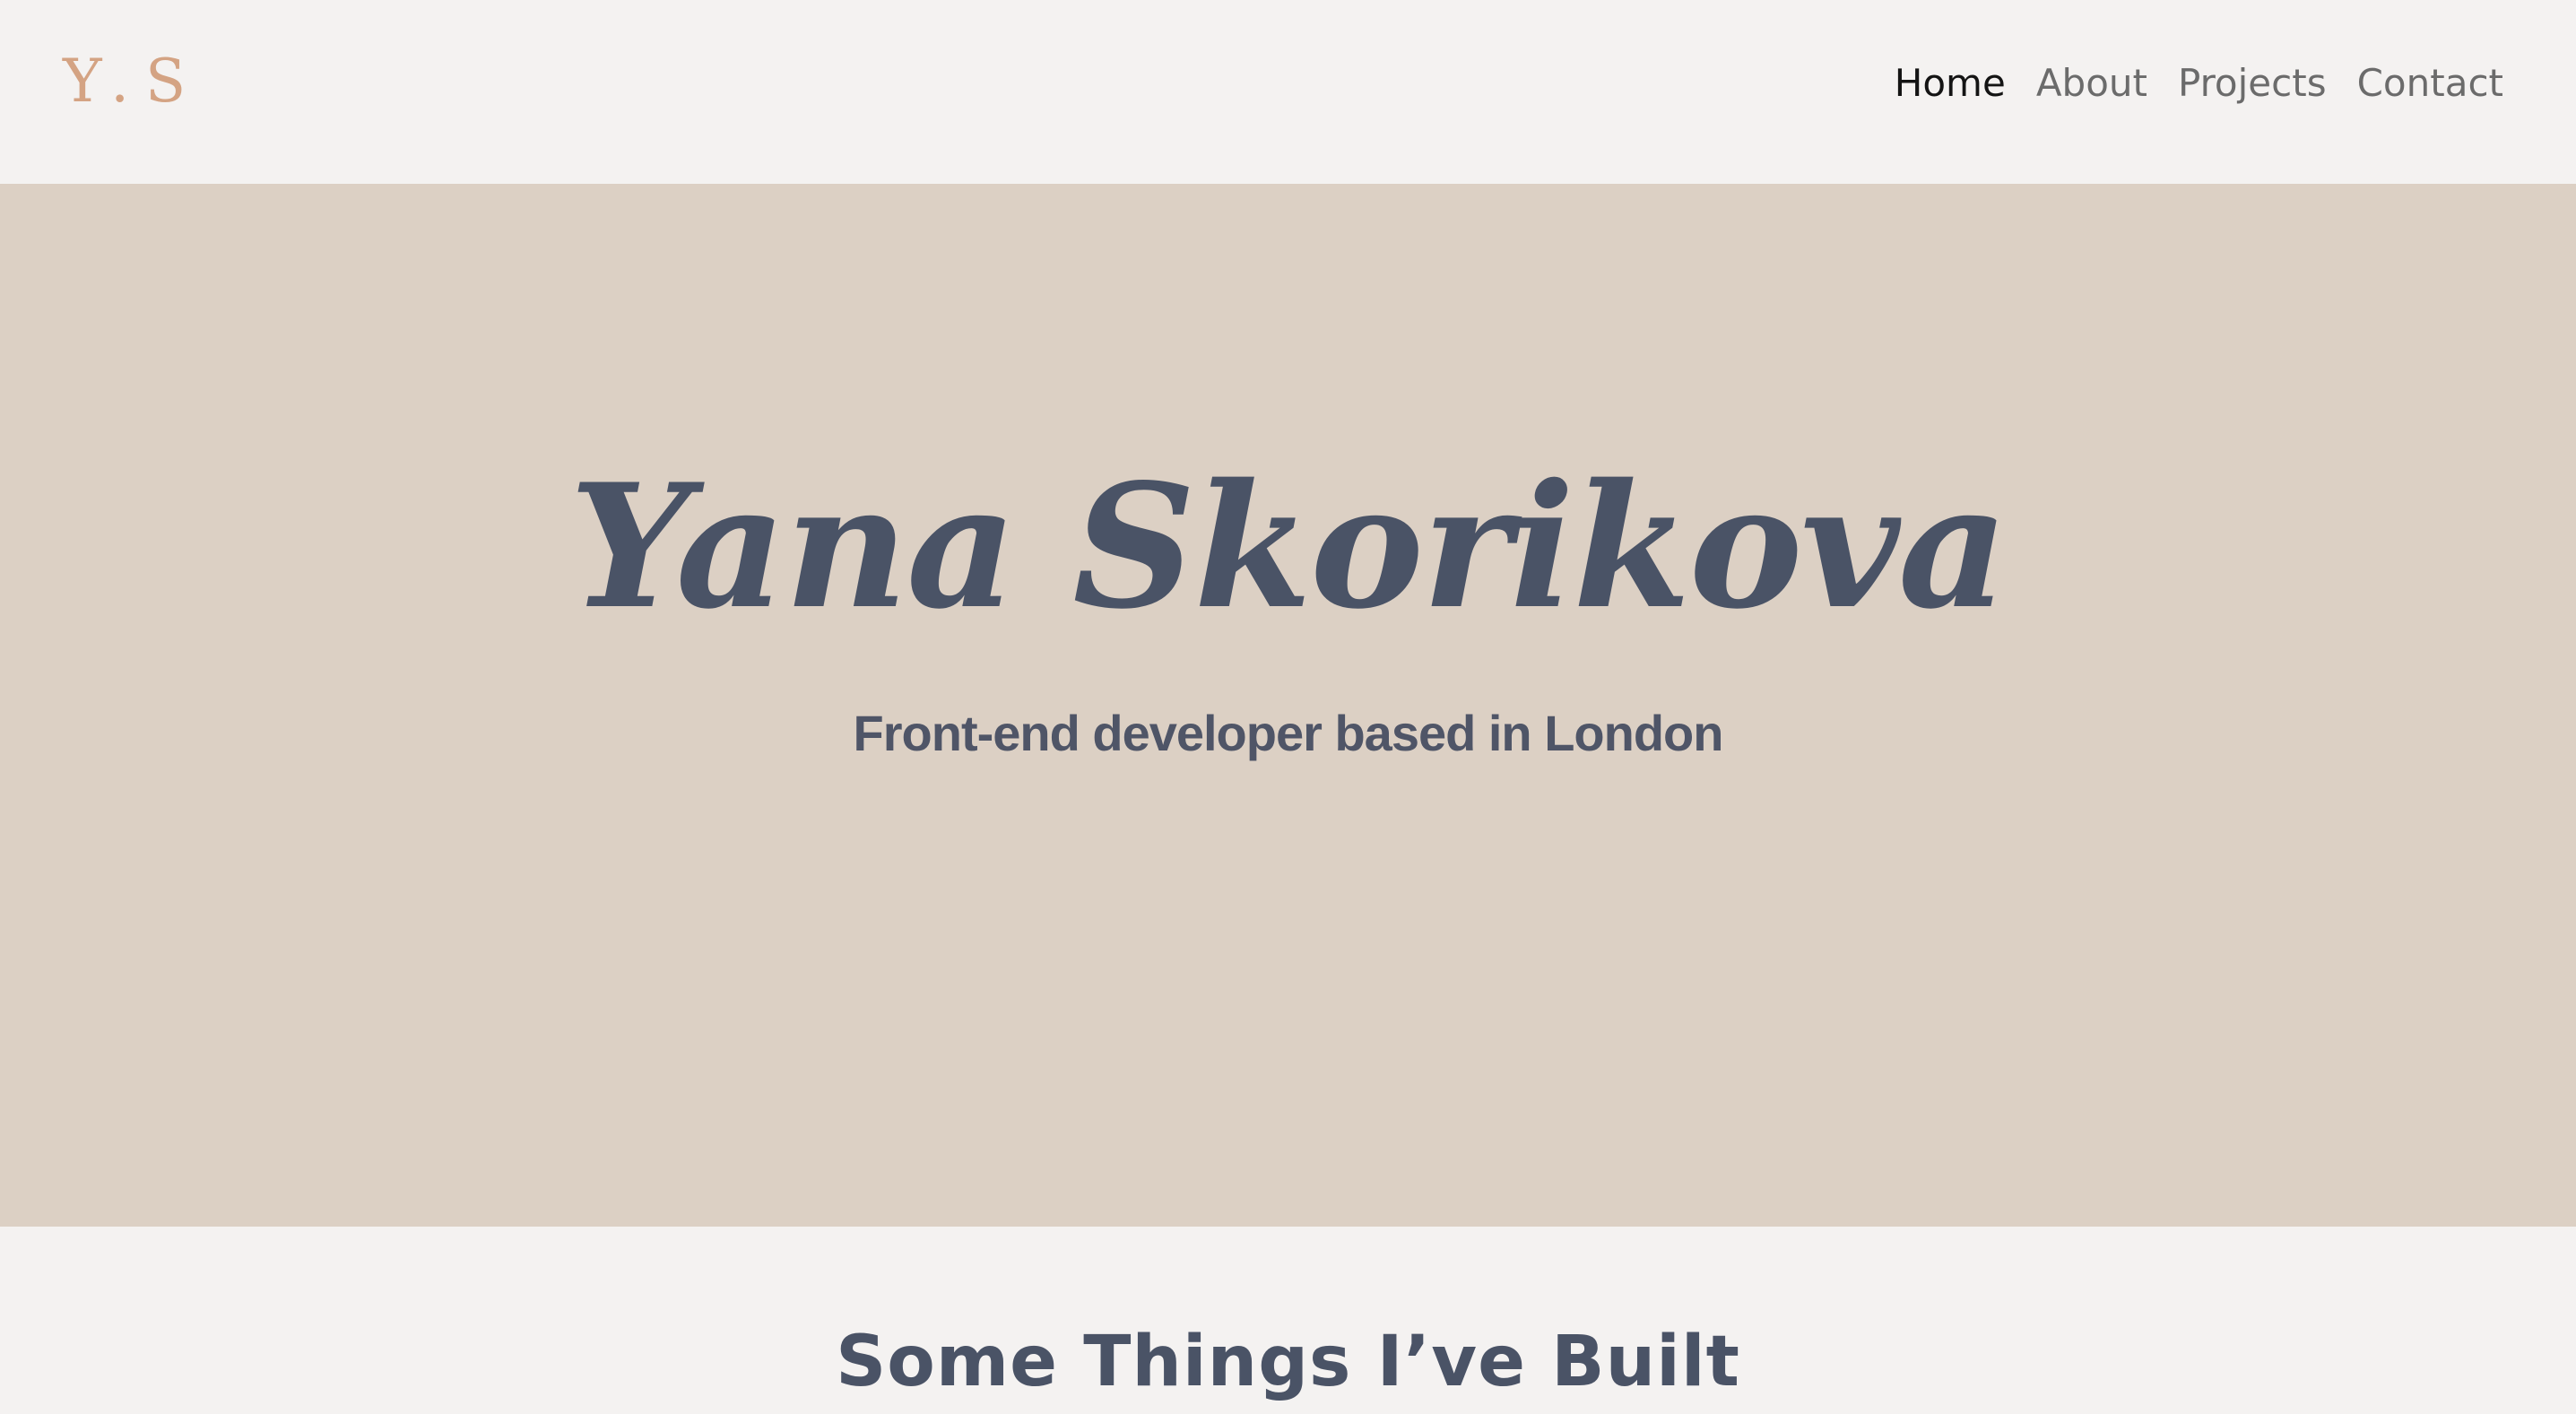 The height and width of the screenshot is (1414, 2576). I want to click on nav-link-about: About, so click(2091, 84).